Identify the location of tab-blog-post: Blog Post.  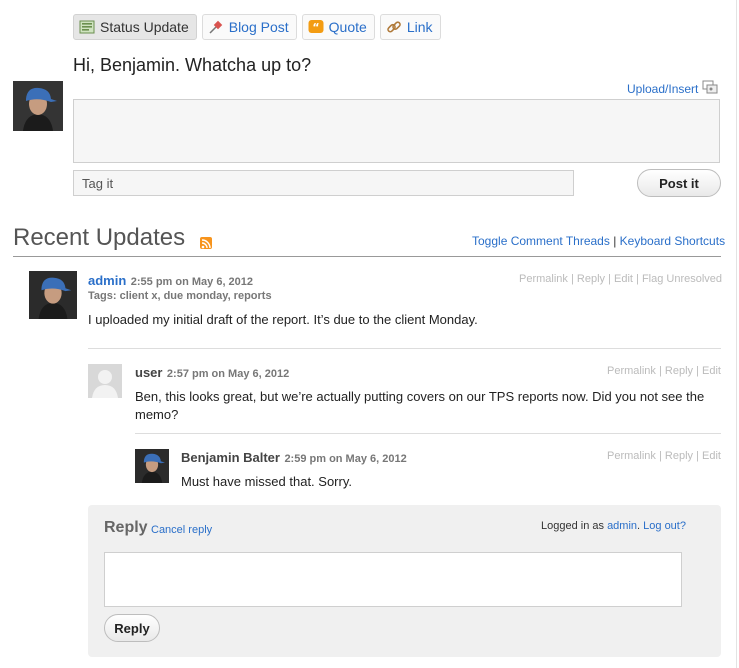
(249, 27).